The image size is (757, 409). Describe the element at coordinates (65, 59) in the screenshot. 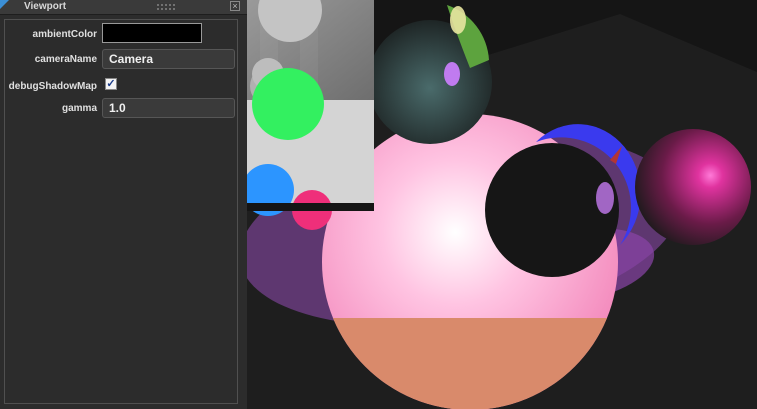

I see `camera-name-label: cameraName` at that location.